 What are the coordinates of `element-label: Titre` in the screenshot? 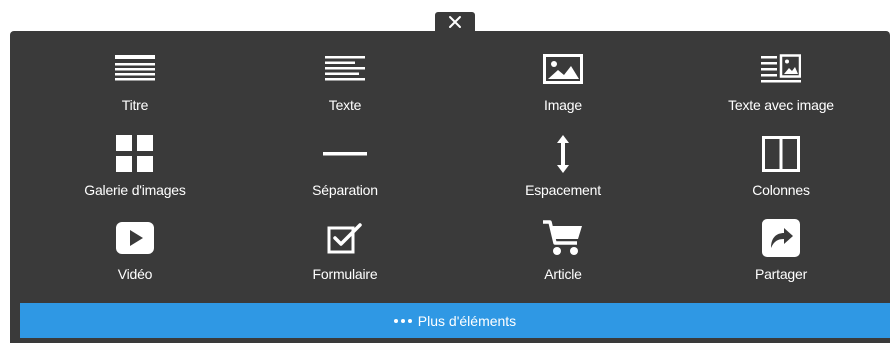 It's located at (135, 105).